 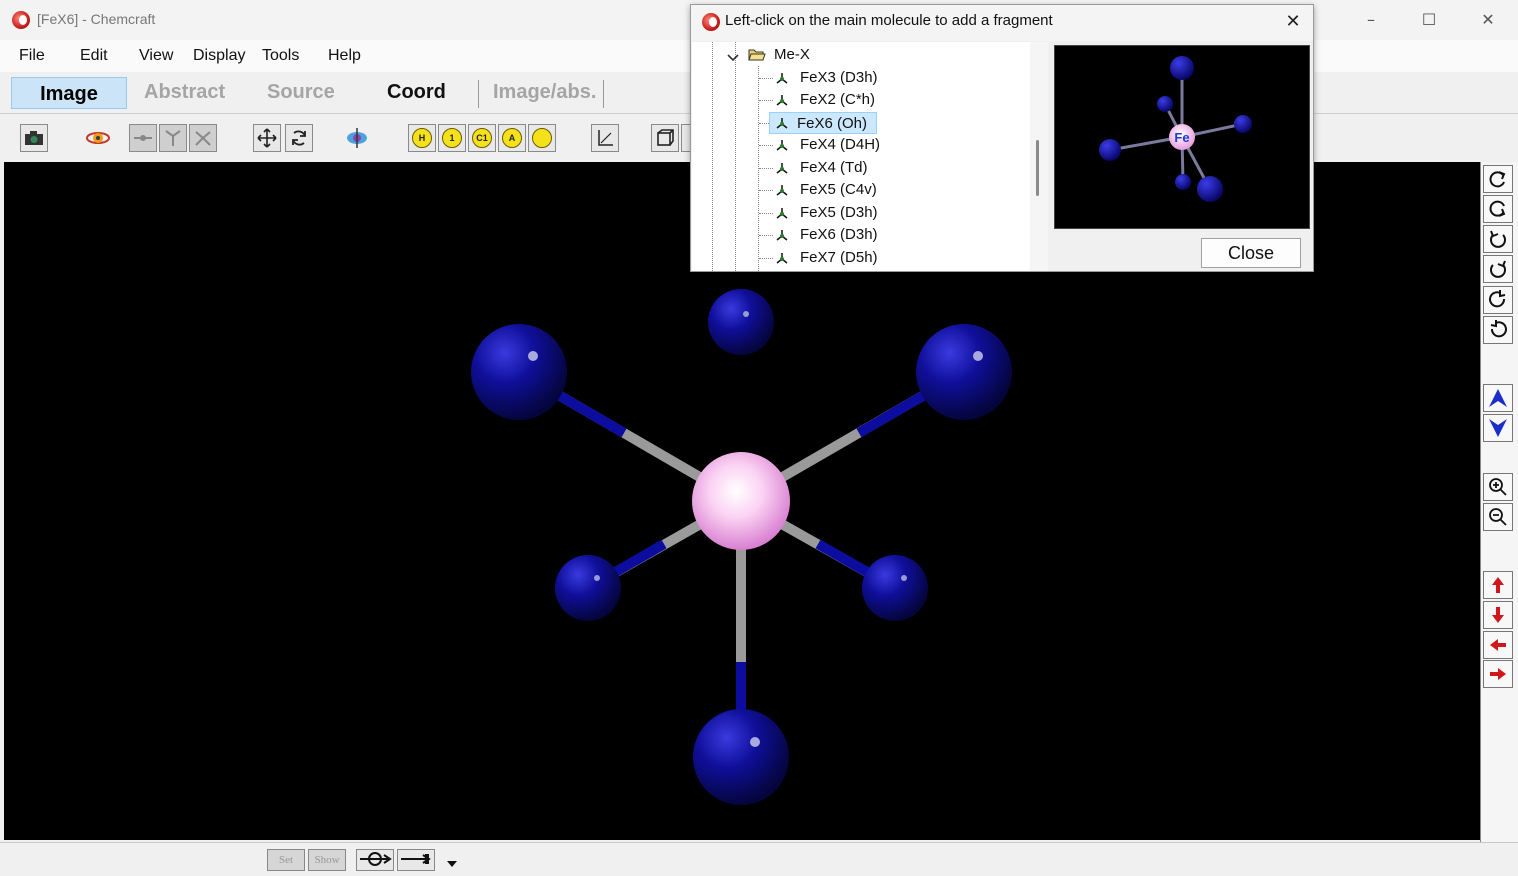 What do you see at coordinates (21, 20) in the screenshot?
I see `app-logo-icon` at bounding box center [21, 20].